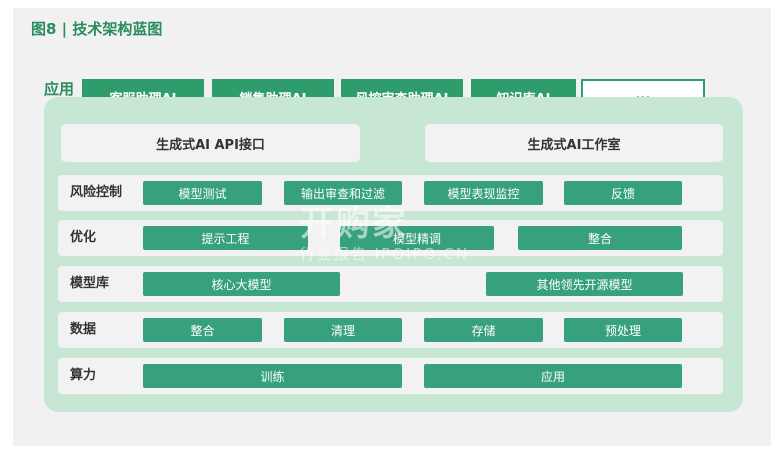  Describe the element at coordinates (390, 284) in the screenshot. I see `row-model-library: 模型库 核心大模型 其他领先开源模型` at that location.